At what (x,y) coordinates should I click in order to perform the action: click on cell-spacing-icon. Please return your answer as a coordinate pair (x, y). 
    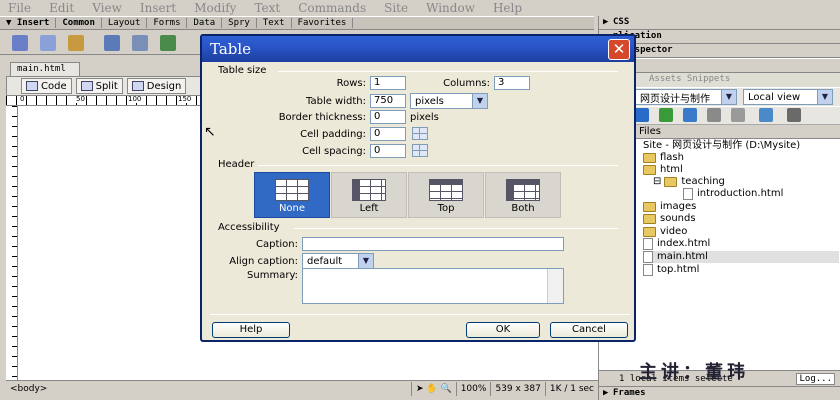
    Looking at the image, I should click on (420, 150).